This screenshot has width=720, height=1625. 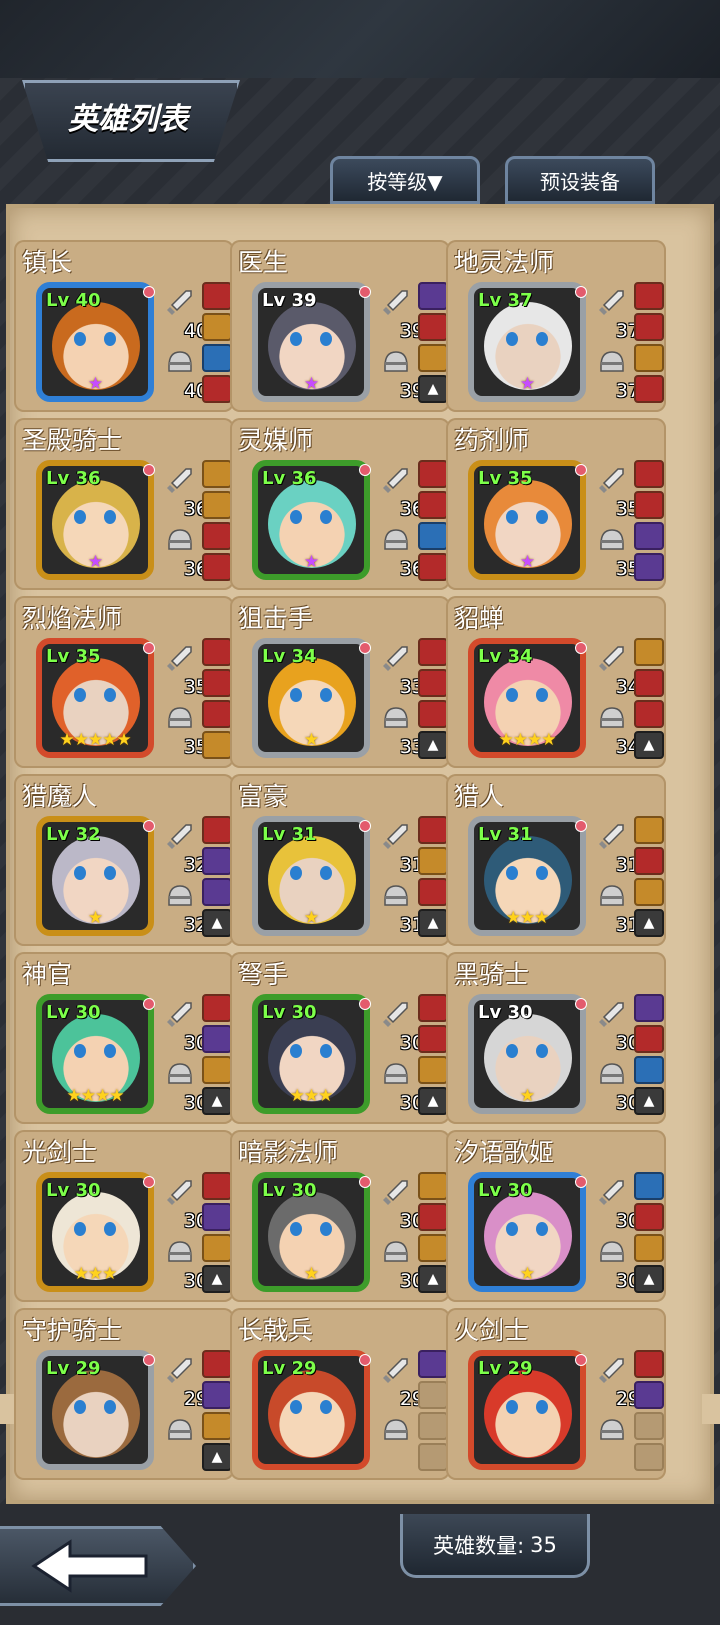 What do you see at coordinates (527, 698) in the screenshot?
I see `hero-portrait: Lv 34 ★★★★` at bounding box center [527, 698].